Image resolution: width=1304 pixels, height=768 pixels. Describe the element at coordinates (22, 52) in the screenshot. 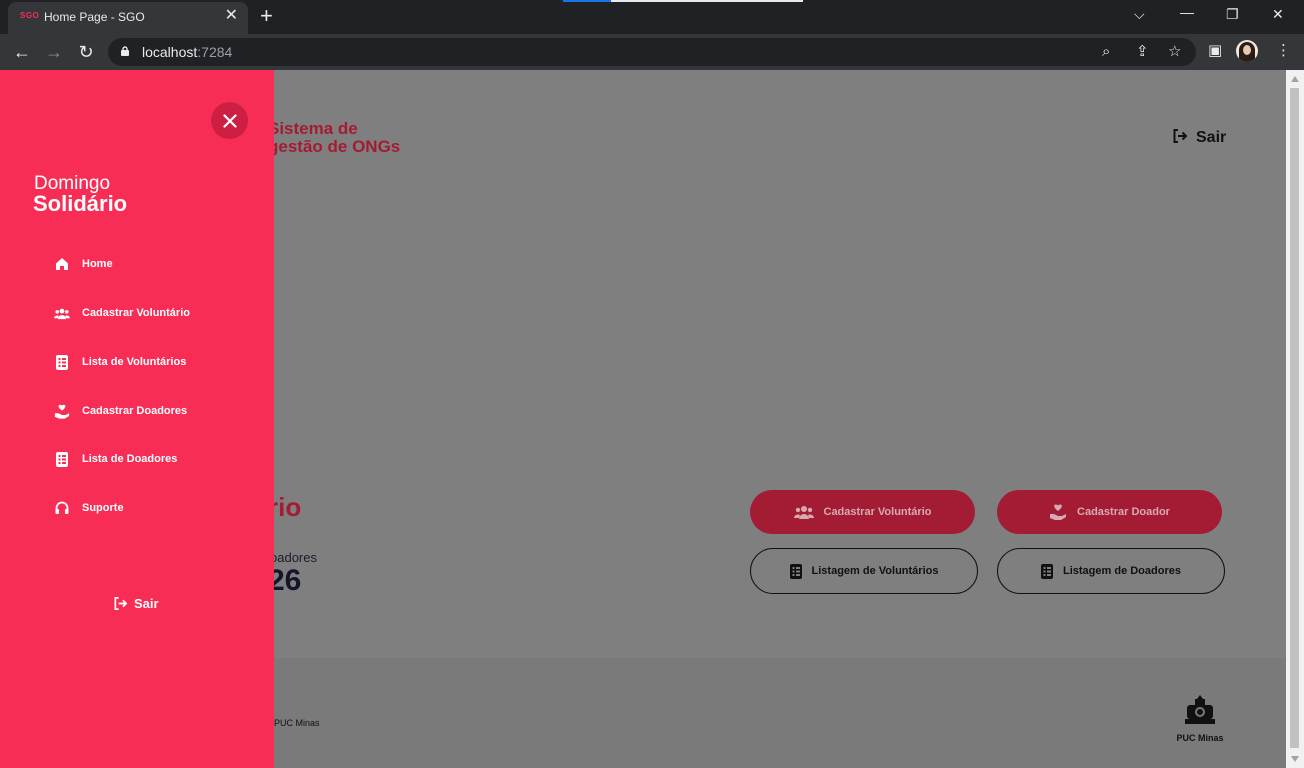

I see `back-arrow-icon: ←` at that location.